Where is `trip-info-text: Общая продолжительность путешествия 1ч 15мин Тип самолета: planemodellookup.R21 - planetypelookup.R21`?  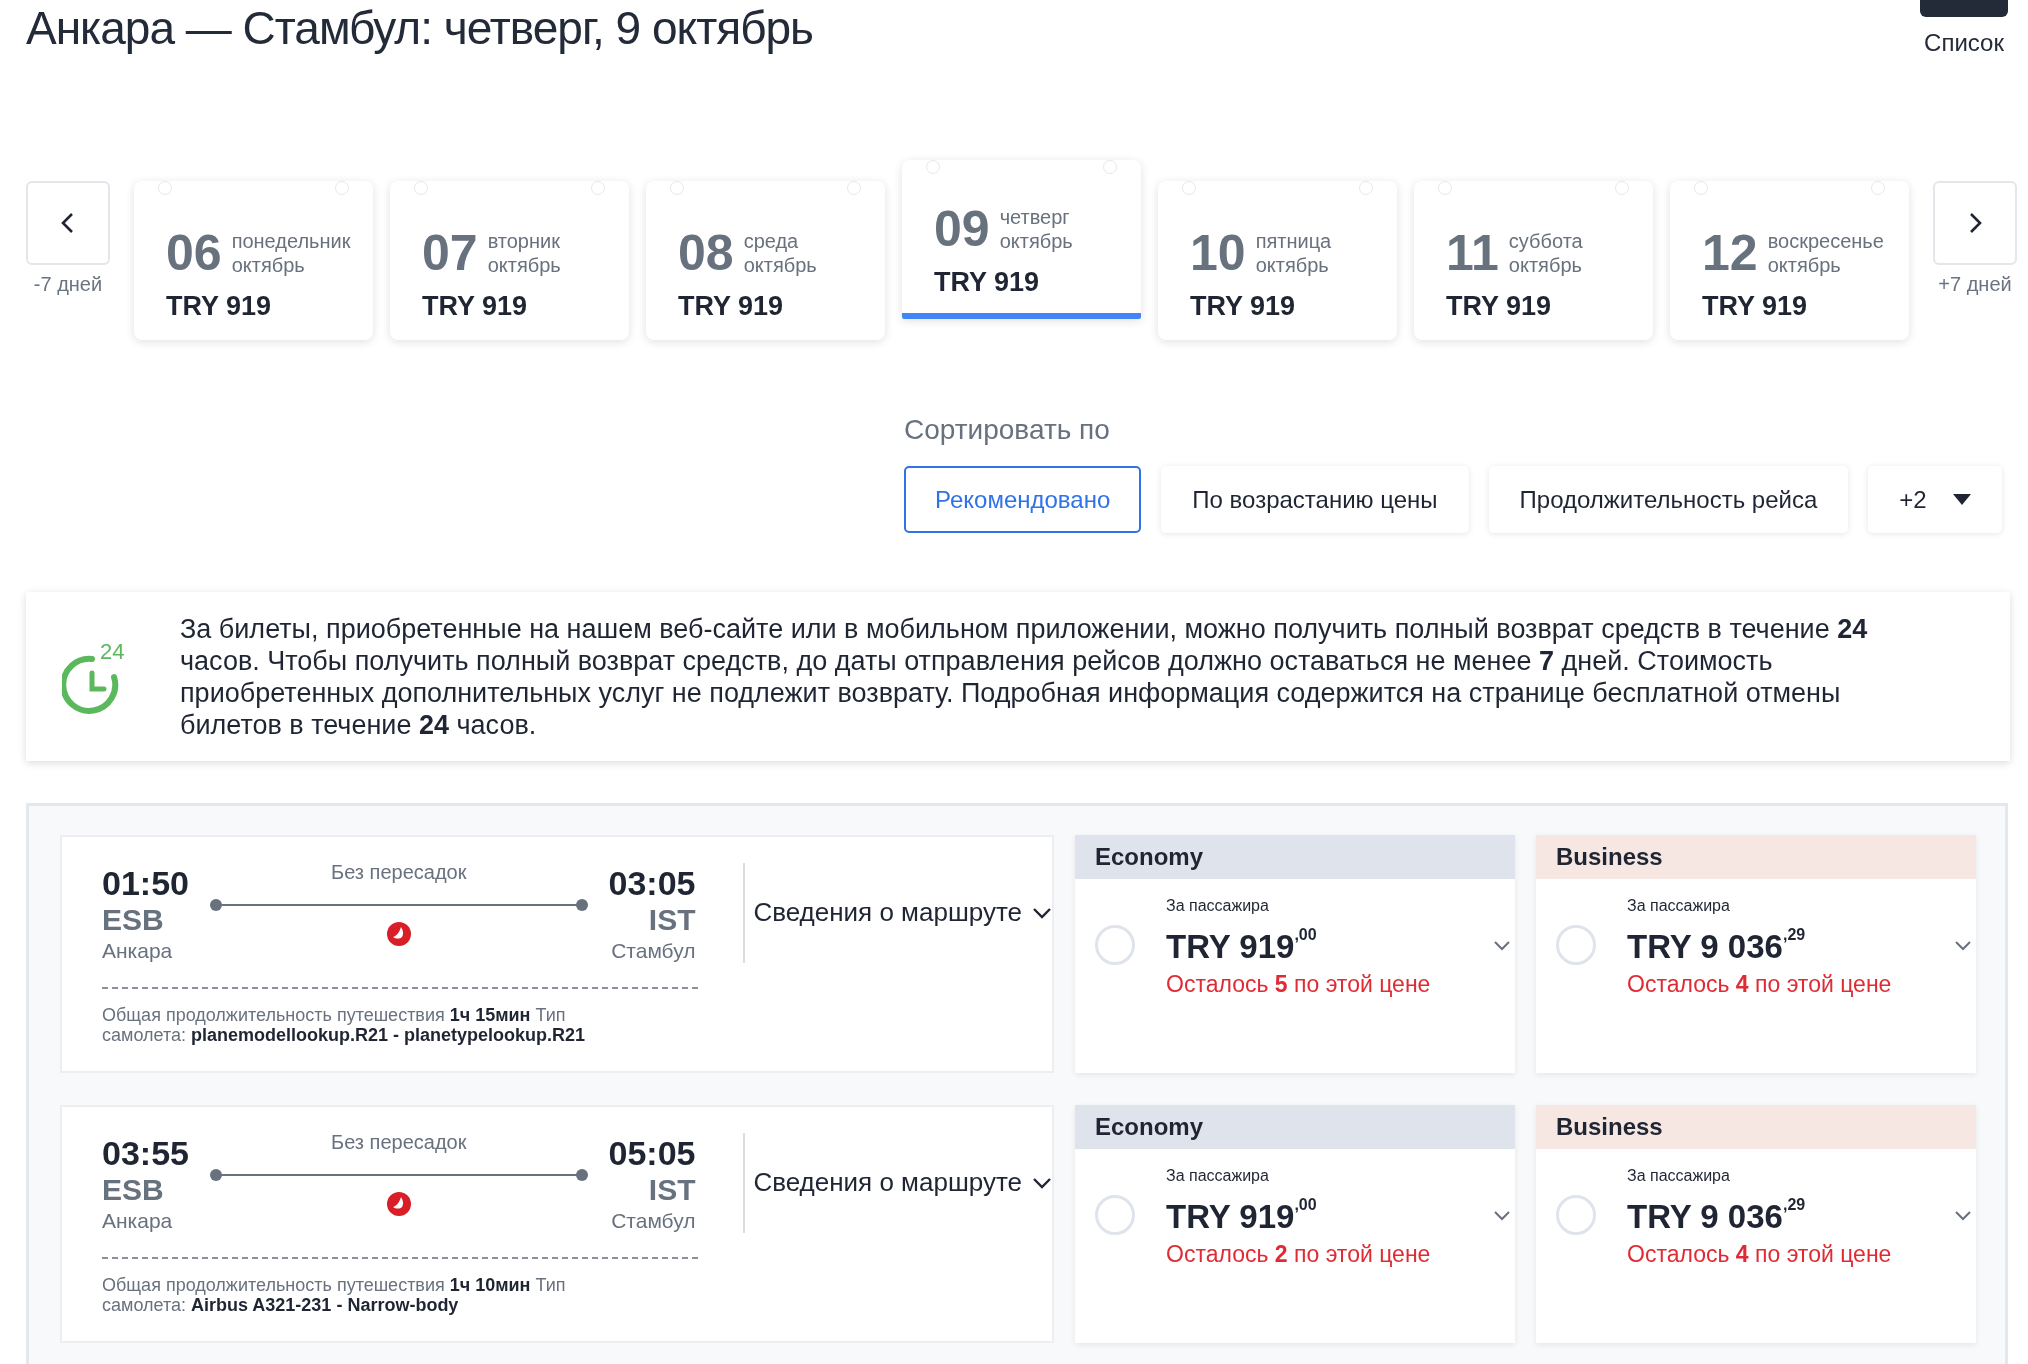 trip-info-text: Общая продолжительность путешествия 1ч 15мин Тип самолета: planemodellookup.R21 - planetypelookup.R21 is located at coordinates (344, 1025).